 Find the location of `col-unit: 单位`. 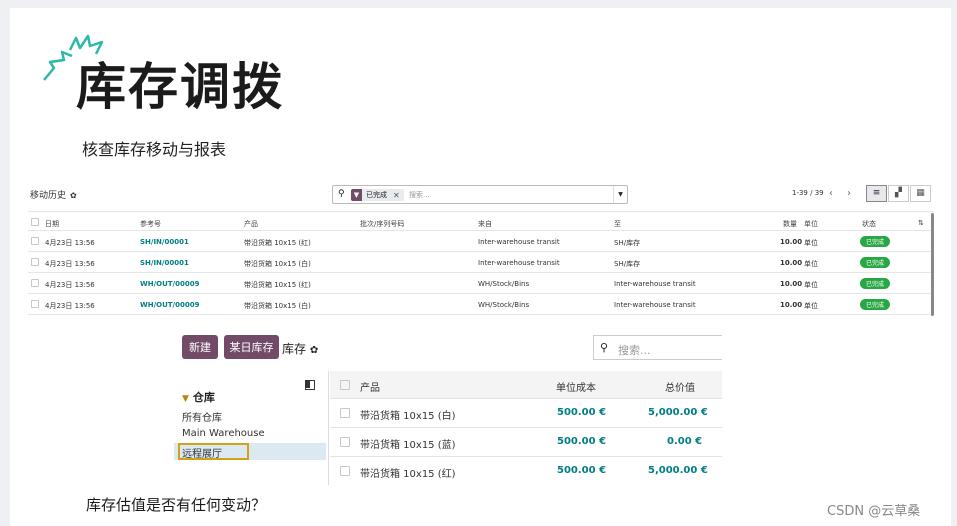

col-unit: 单位 is located at coordinates (811, 224).